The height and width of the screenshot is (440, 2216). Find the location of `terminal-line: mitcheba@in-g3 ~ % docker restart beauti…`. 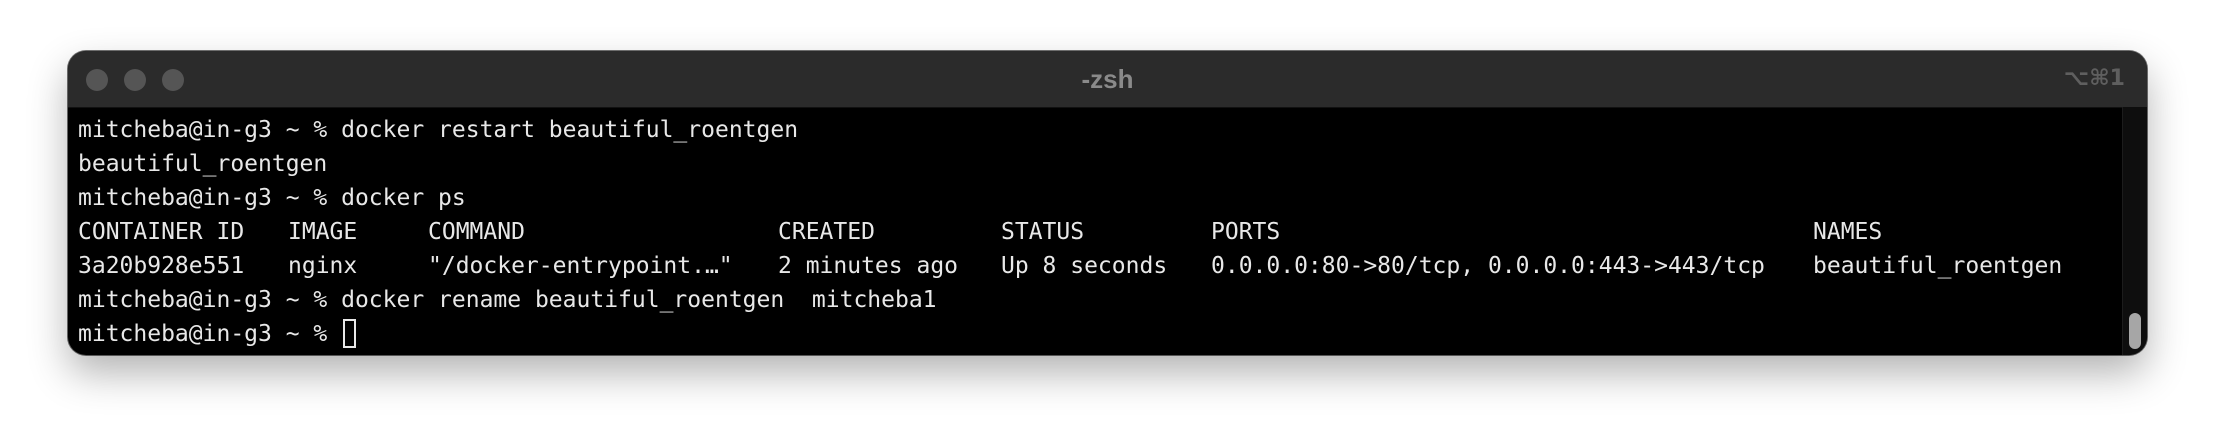

terminal-line: mitcheba@in-g3 ~ % docker restart beauti… is located at coordinates (438, 130).